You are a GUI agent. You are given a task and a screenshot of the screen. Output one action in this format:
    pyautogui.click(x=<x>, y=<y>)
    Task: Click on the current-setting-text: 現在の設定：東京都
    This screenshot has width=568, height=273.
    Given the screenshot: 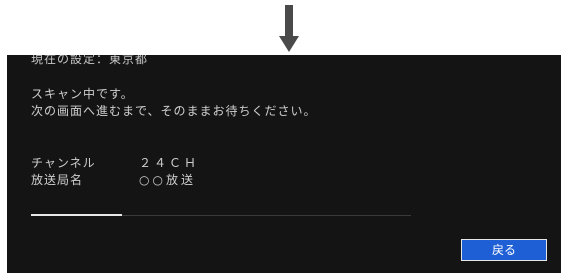 What is the action you would take?
    pyautogui.click(x=90, y=60)
    